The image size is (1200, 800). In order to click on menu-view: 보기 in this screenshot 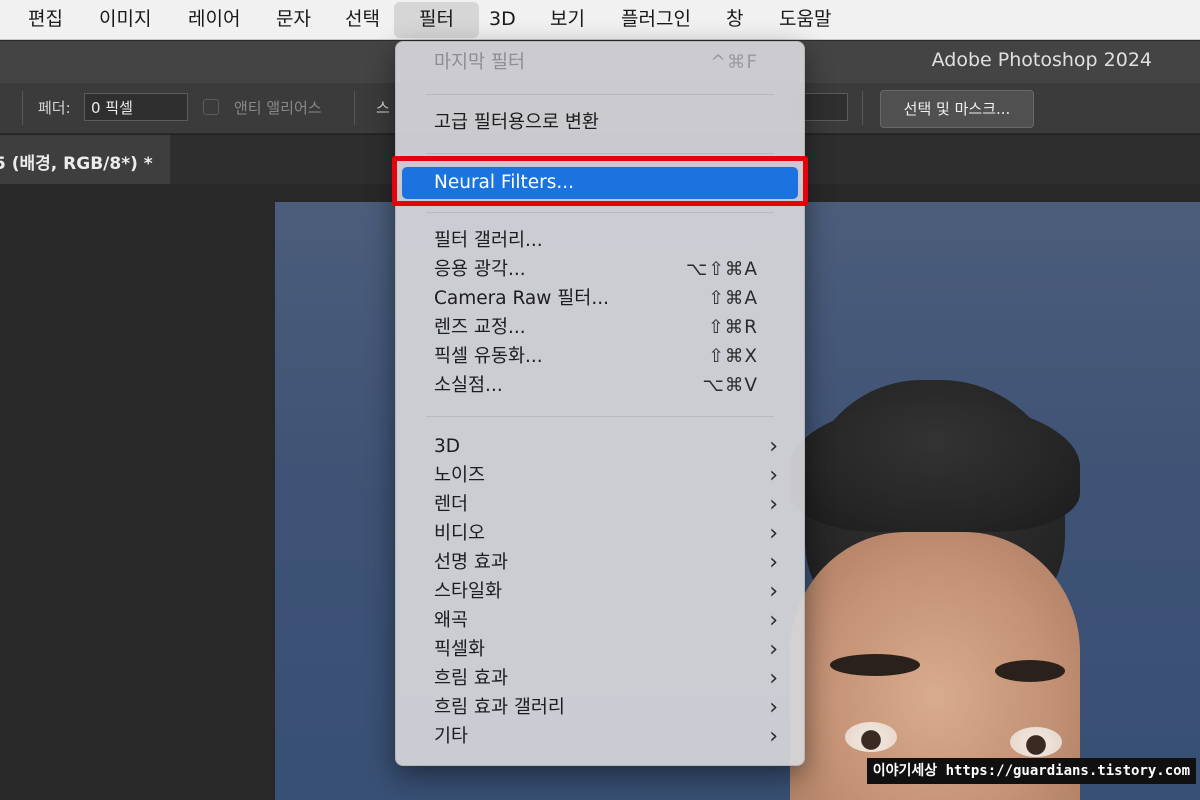, I will do `click(567, 19)`.